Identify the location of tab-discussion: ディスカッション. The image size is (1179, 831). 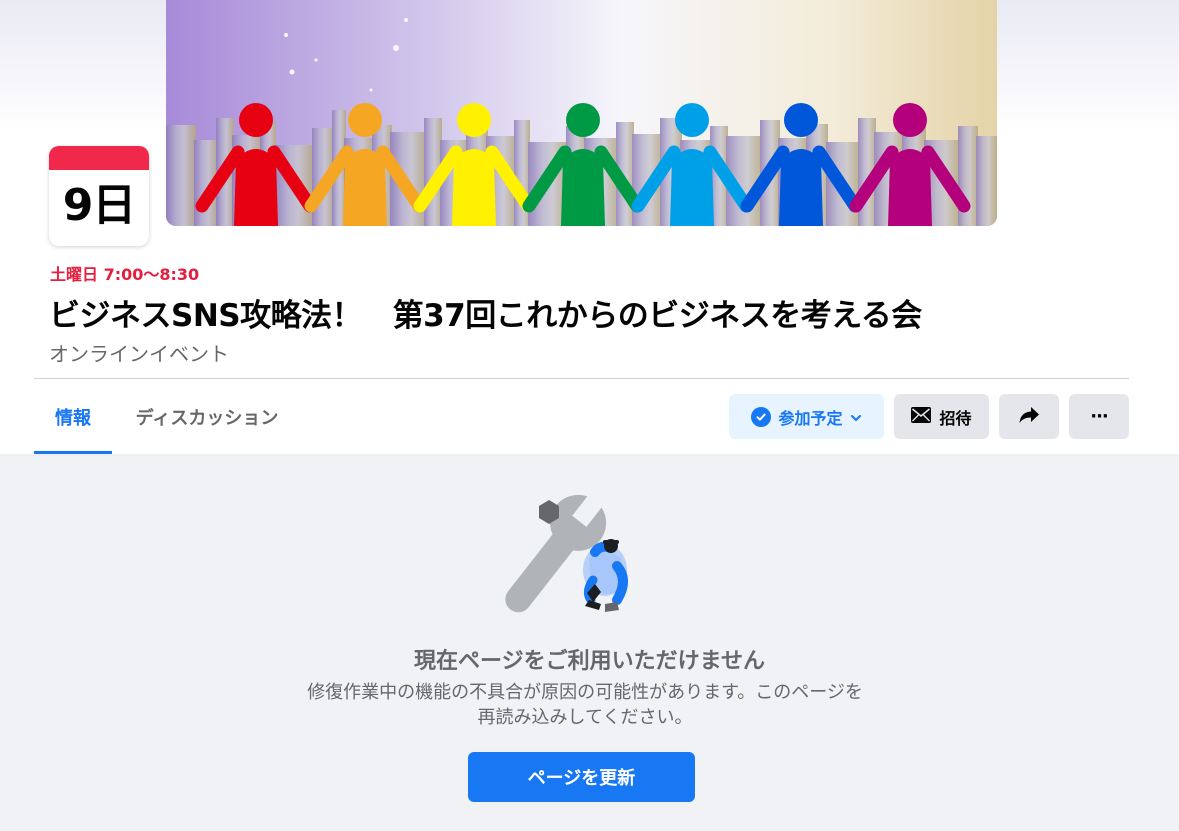
(207, 416).